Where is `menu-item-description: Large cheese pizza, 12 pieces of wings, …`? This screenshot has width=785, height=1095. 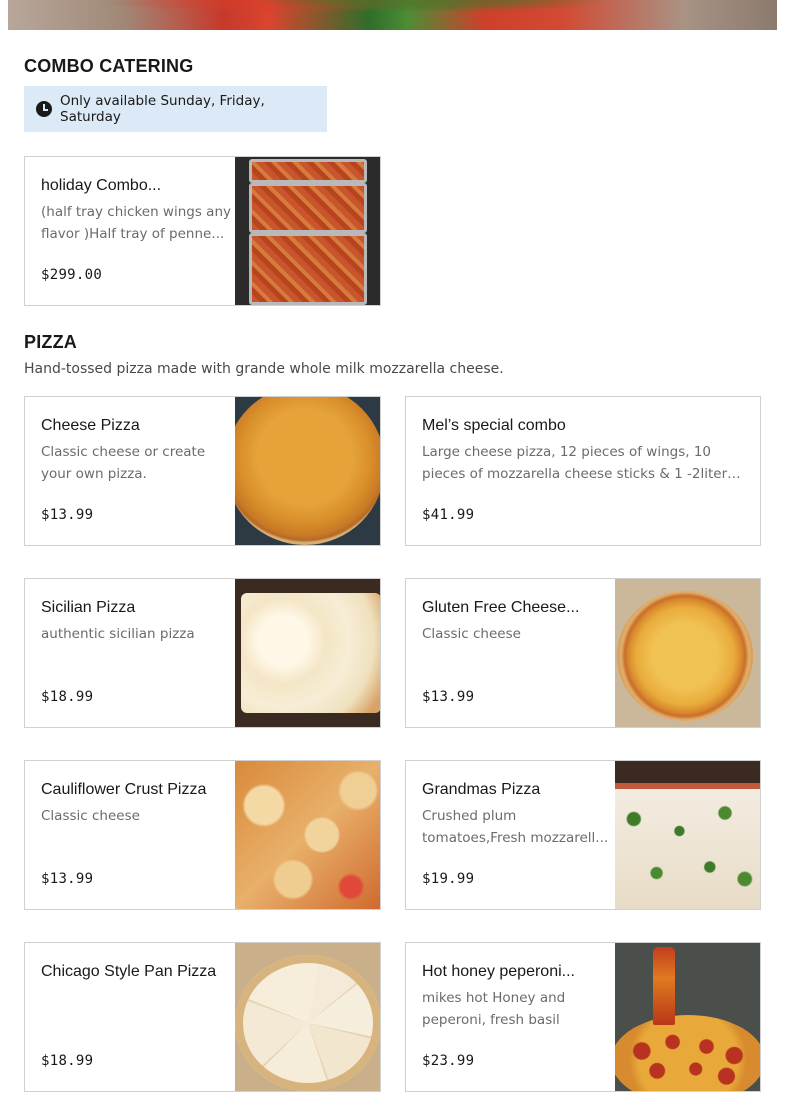 menu-item-description: Large cheese pizza, 12 pieces of wings, … is located at coordinates (575, 463).